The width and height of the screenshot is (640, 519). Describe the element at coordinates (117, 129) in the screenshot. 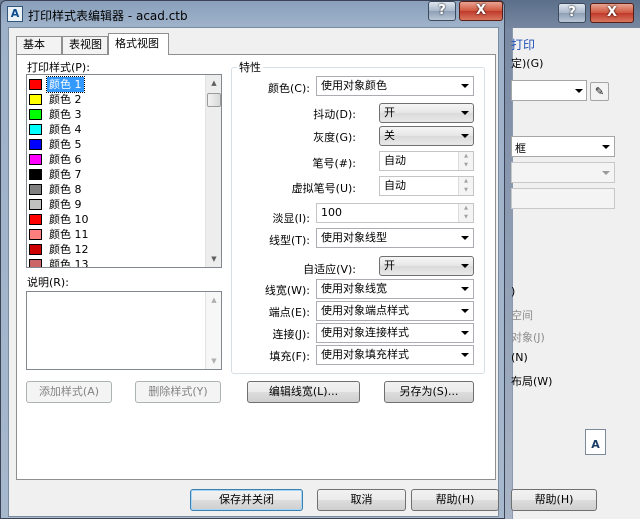

I see `plot-style-item: 颜色 4` at that location.